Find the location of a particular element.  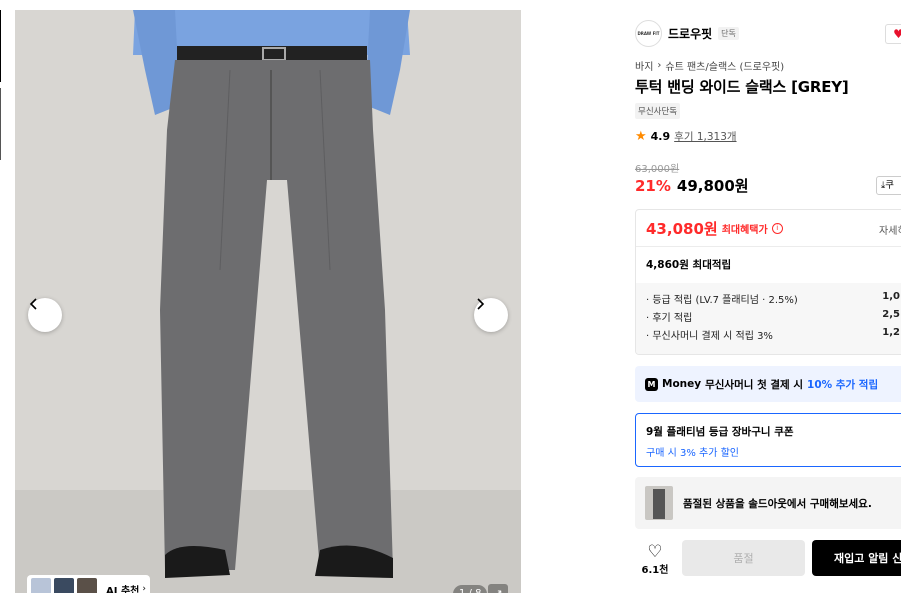

money-text: 무신사머니 첫 결제 시 is located at coordinates (754, 384).